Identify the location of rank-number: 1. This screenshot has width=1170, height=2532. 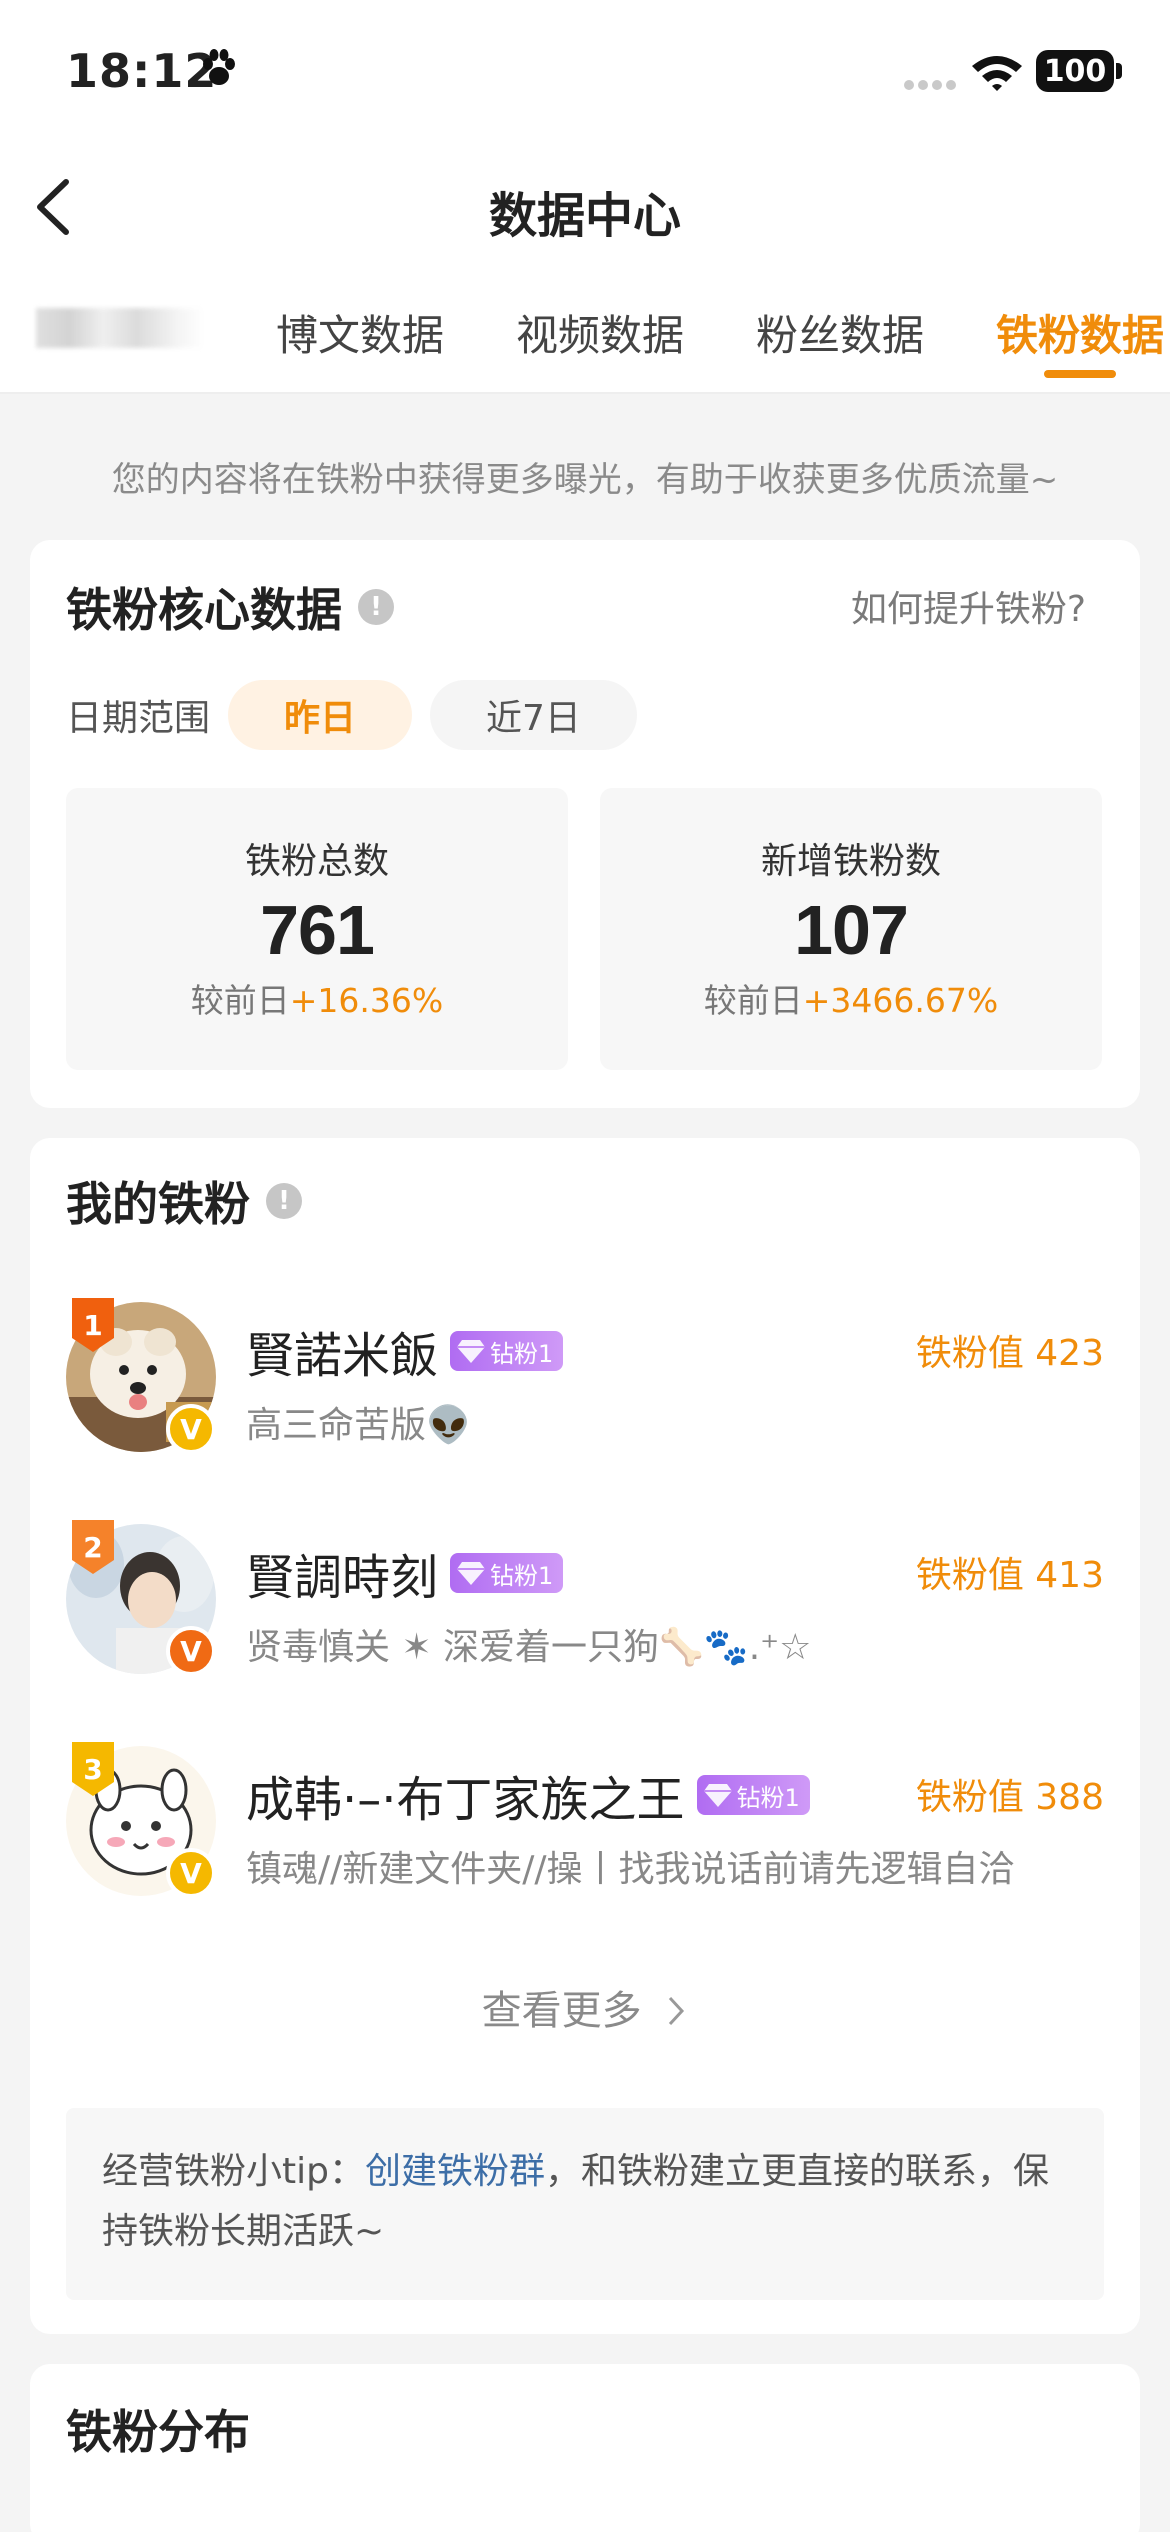
(93, 1325).